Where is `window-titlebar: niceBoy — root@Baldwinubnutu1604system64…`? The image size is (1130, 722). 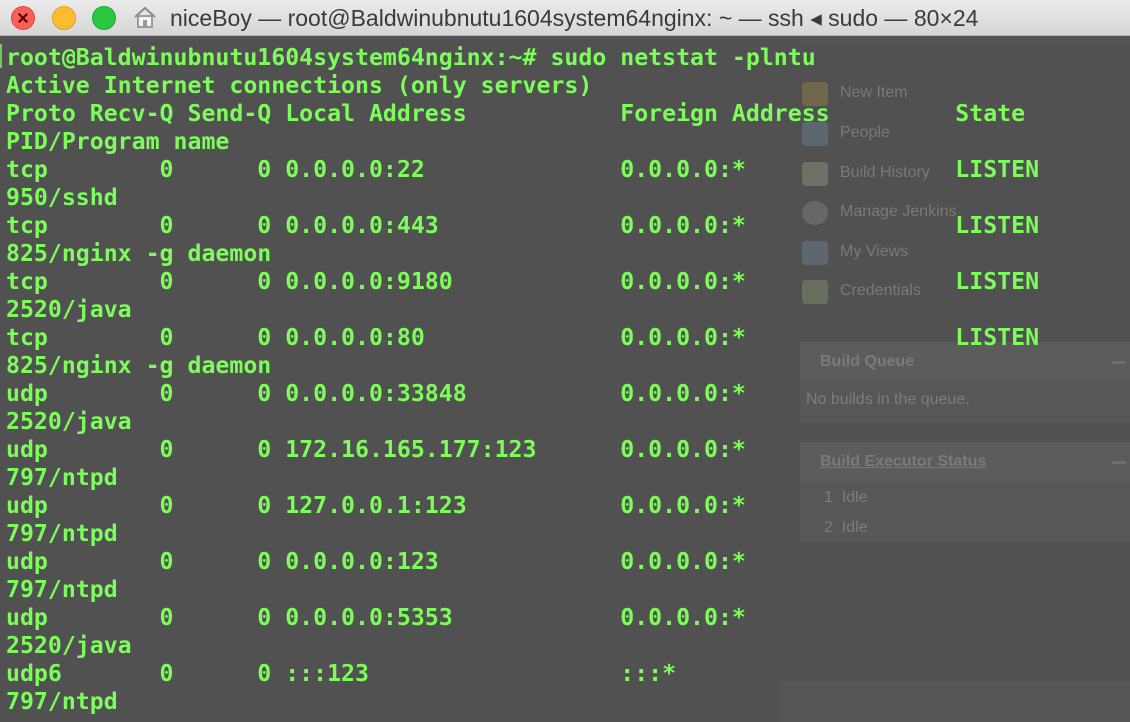 window-titlebar: niceBoy — root@Baldwinubnutu1604system64… is located at coordinates (565, 18).